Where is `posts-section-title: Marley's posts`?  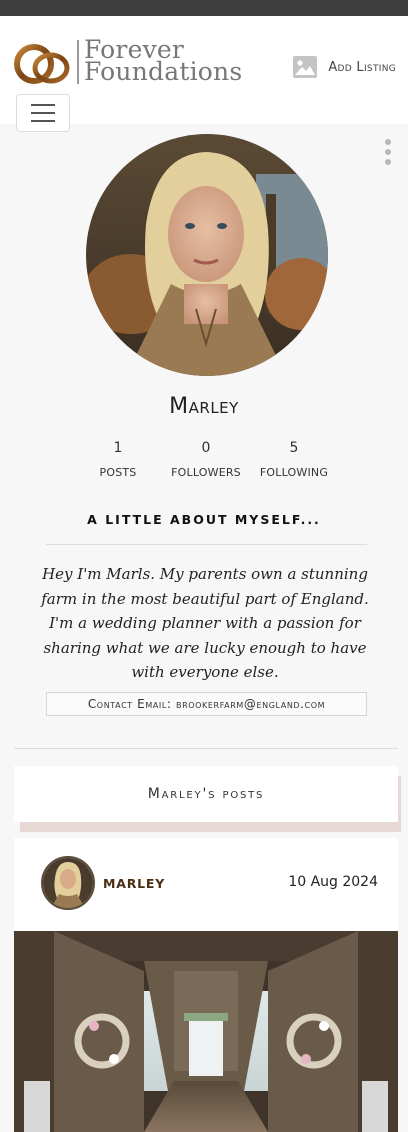 posts-section-title: Marley's posts is located at coordinates (206, 794).